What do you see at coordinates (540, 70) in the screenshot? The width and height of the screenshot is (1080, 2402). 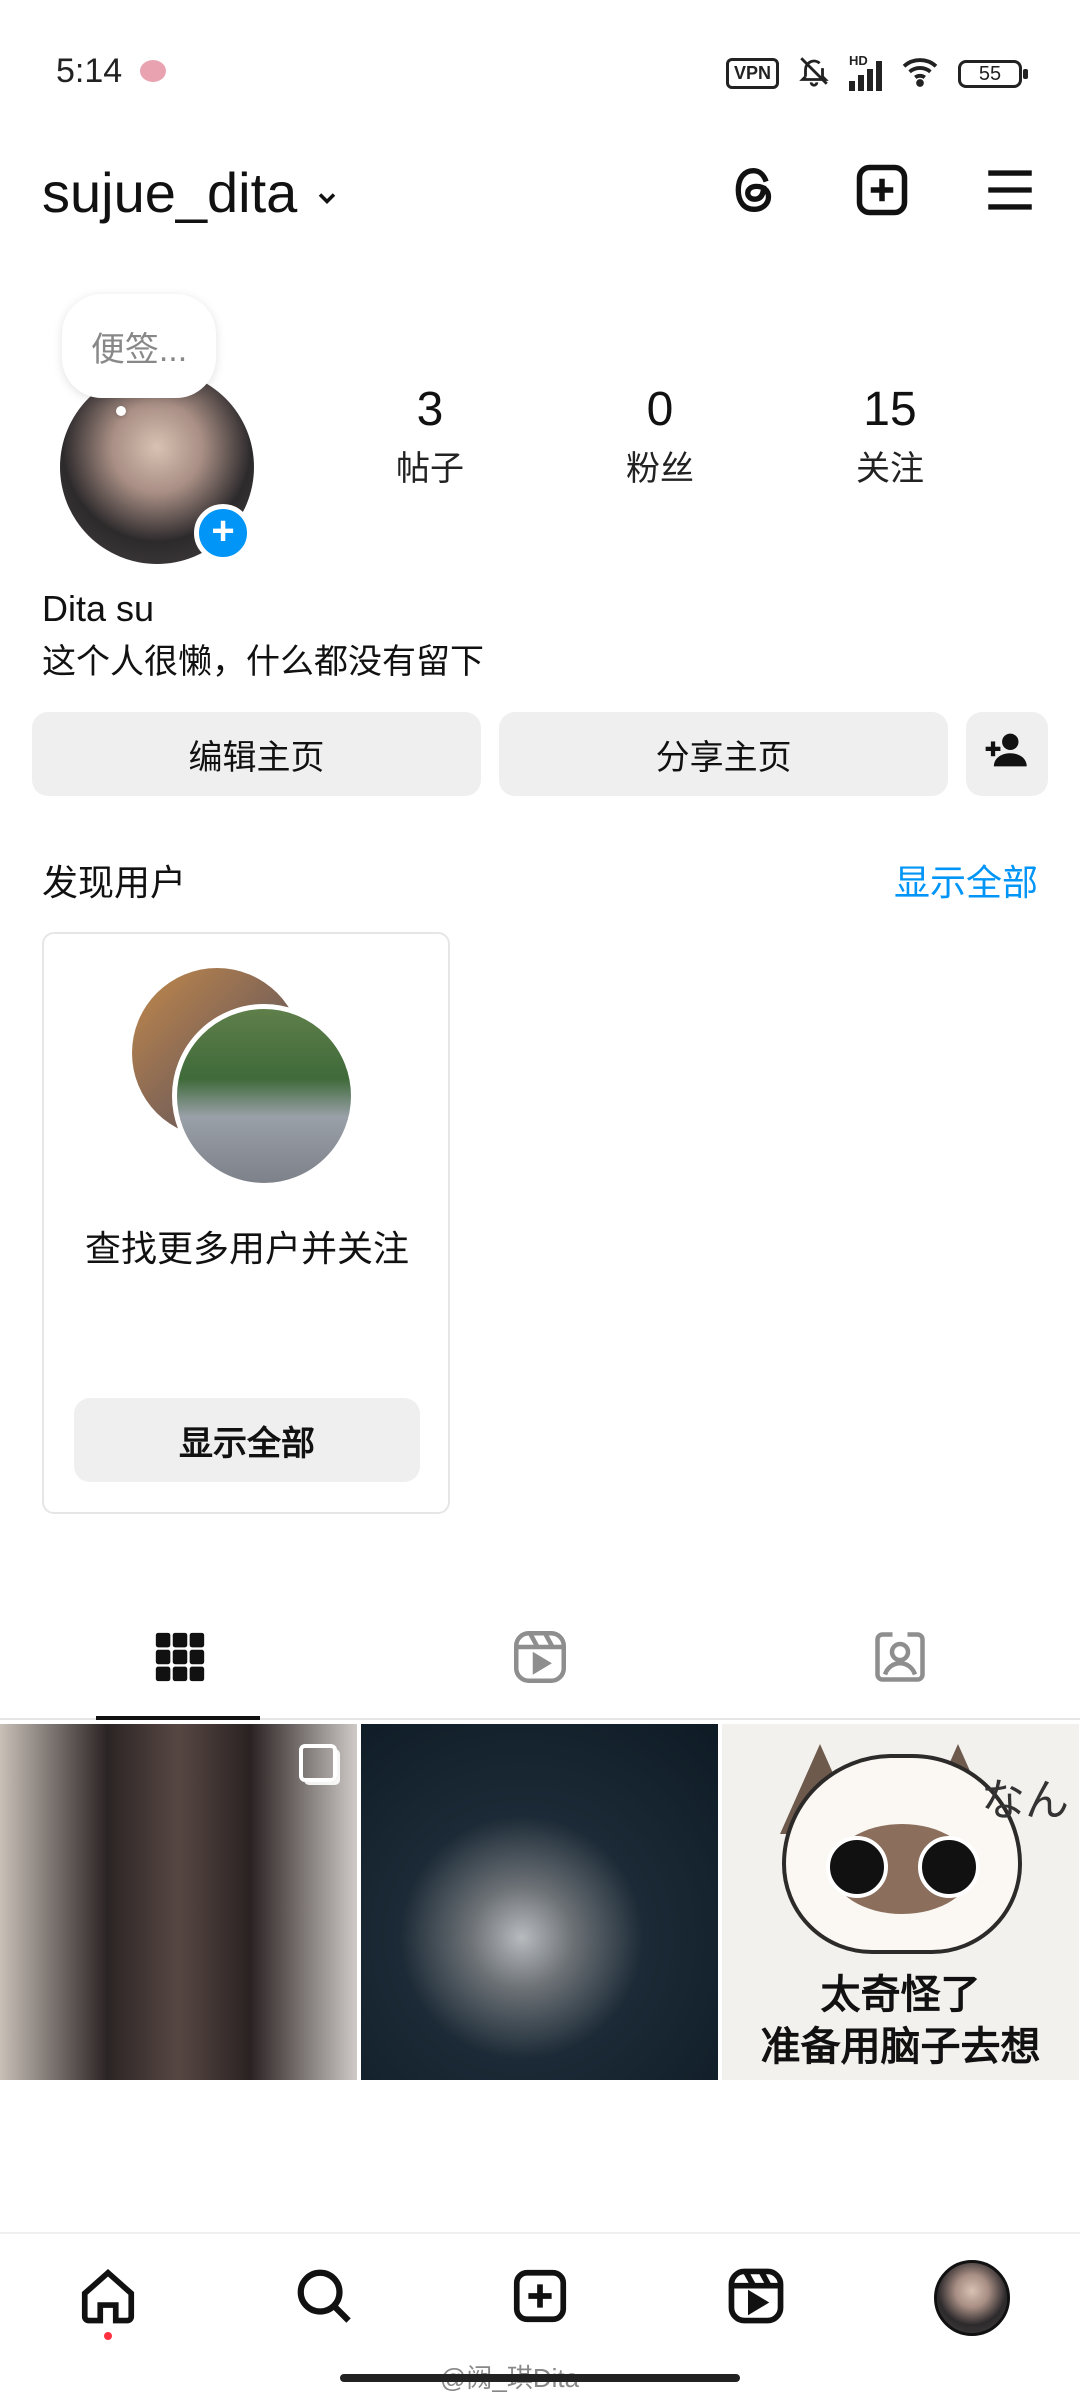 I see `status-bar: 5:14 VPN HD 55` at bounding box center [540, 70].